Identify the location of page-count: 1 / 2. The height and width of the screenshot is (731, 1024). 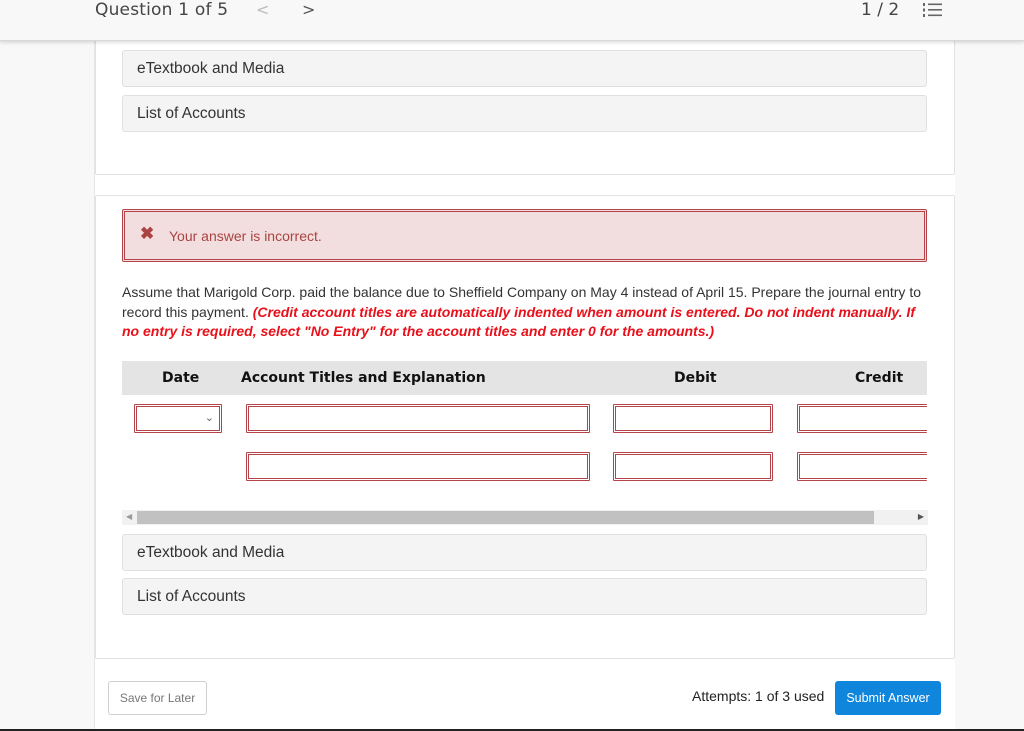
(880, 10).